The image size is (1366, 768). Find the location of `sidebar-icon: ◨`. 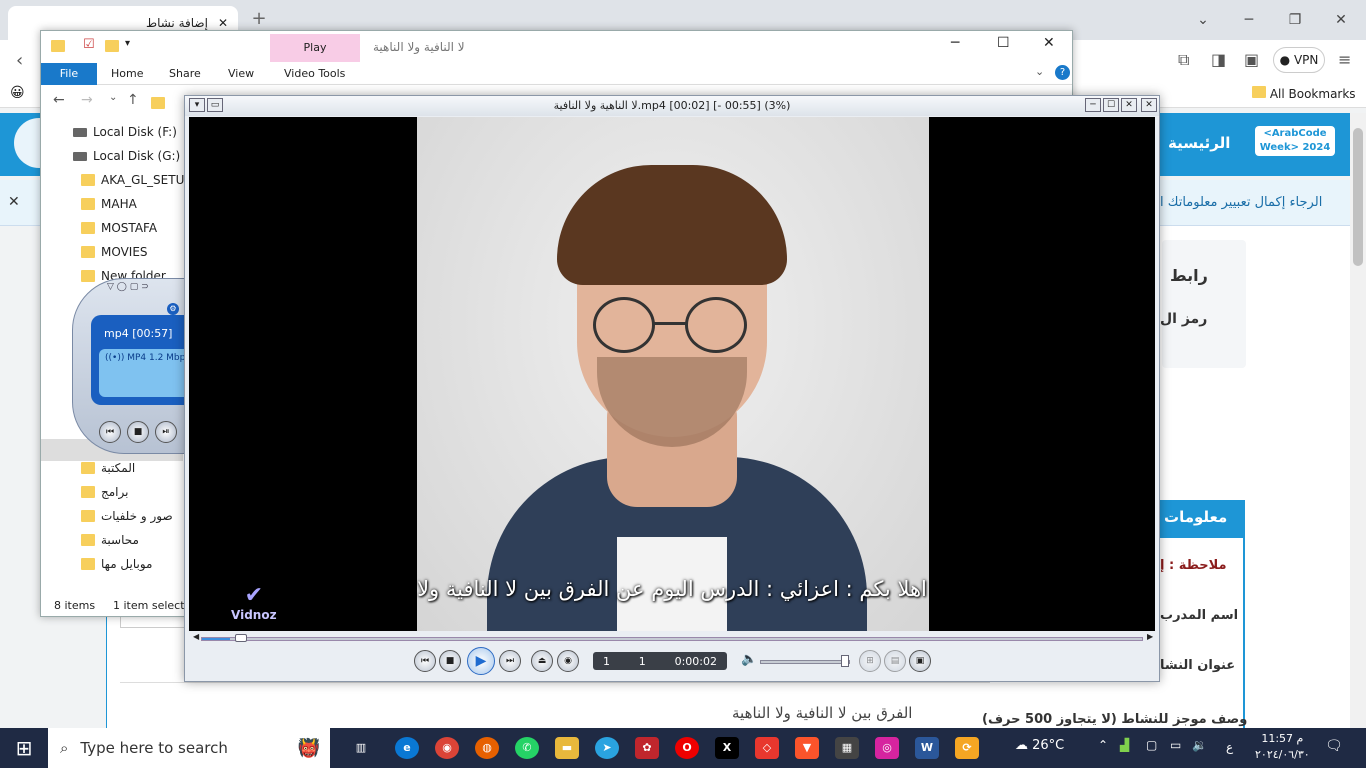

sidebar-icon: ◨ is located at coordinates (1218, 59).